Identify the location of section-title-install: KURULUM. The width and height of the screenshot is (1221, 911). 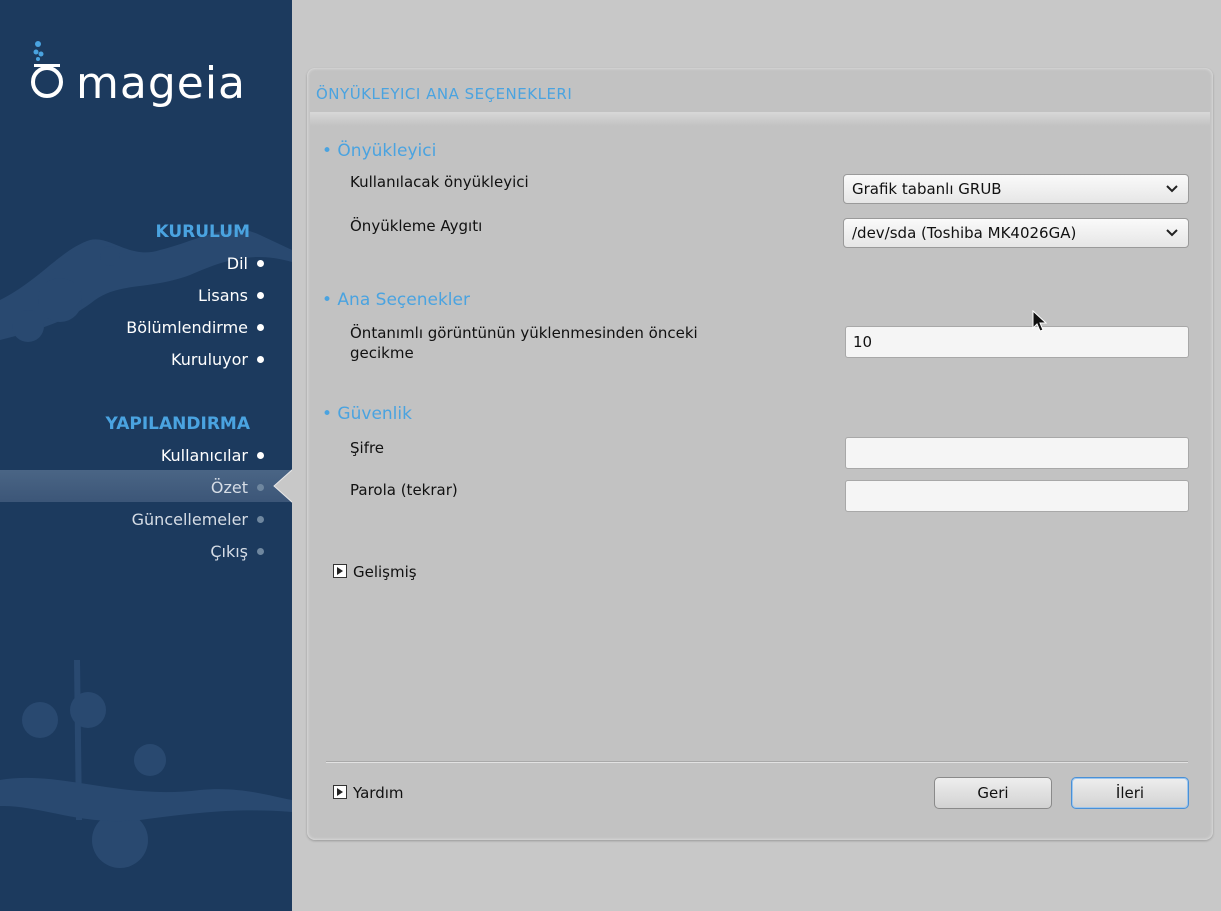
(202, 232).